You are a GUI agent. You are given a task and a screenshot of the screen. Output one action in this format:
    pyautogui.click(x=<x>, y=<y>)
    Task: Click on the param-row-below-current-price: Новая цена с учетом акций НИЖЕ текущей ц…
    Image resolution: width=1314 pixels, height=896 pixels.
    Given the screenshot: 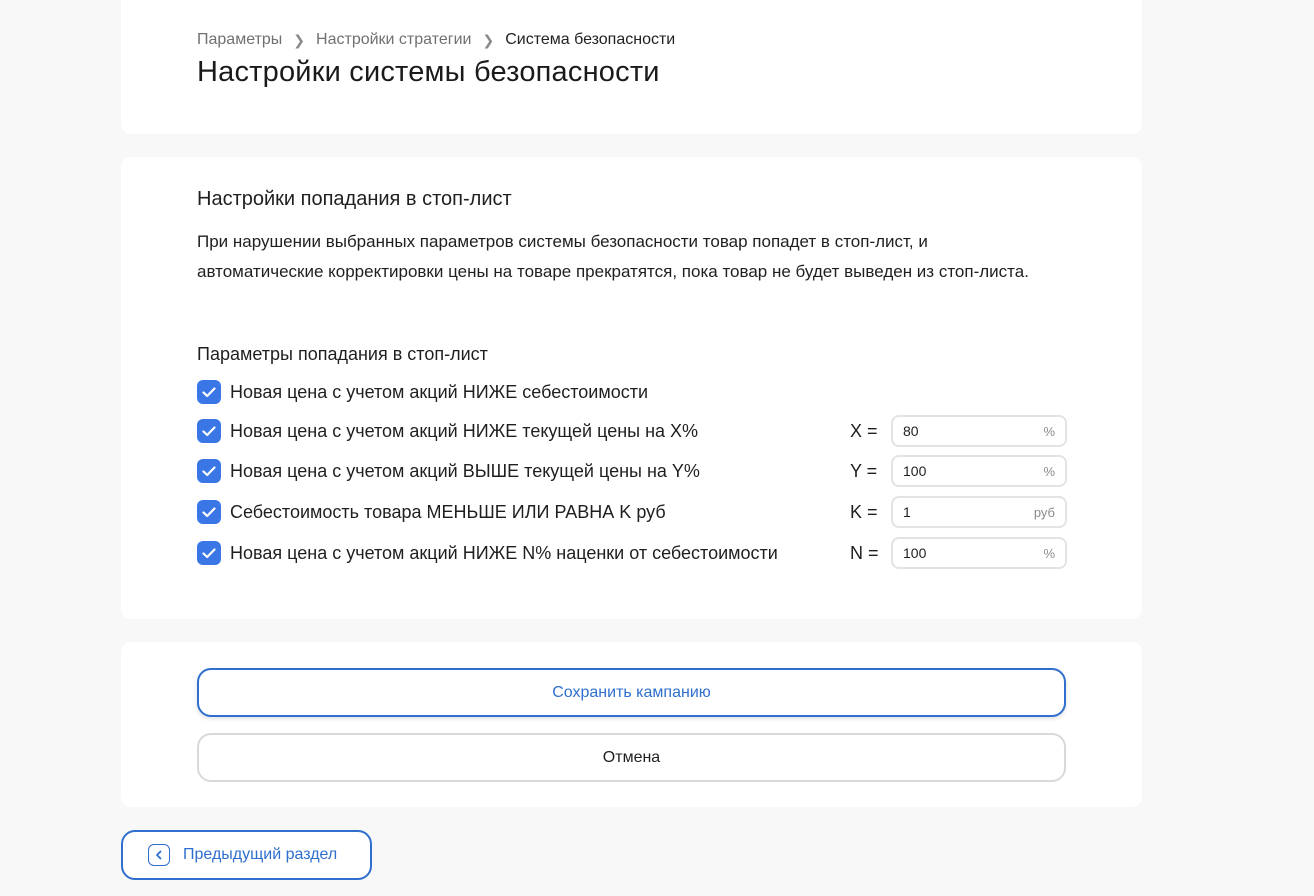 What is the action you would take?
    pyautogui.click(x=632, y=431)
    